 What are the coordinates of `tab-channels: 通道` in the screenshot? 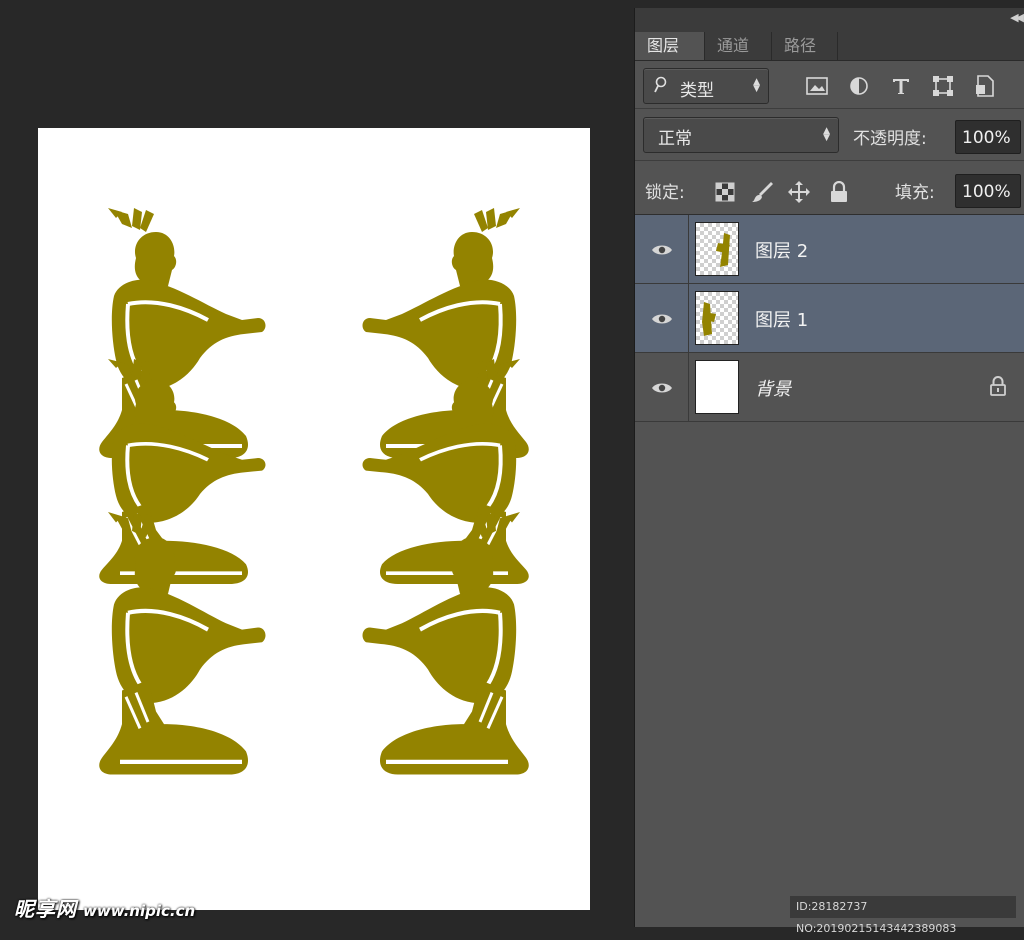 It's located at (738, 46).